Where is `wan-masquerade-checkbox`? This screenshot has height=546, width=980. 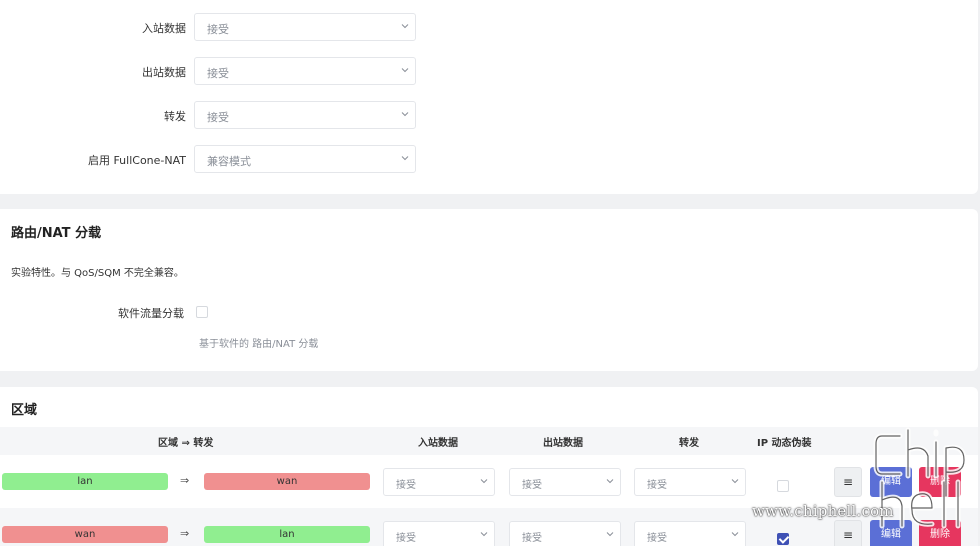 wan-masquerade-checkbox is located at coordinates (783, 539).